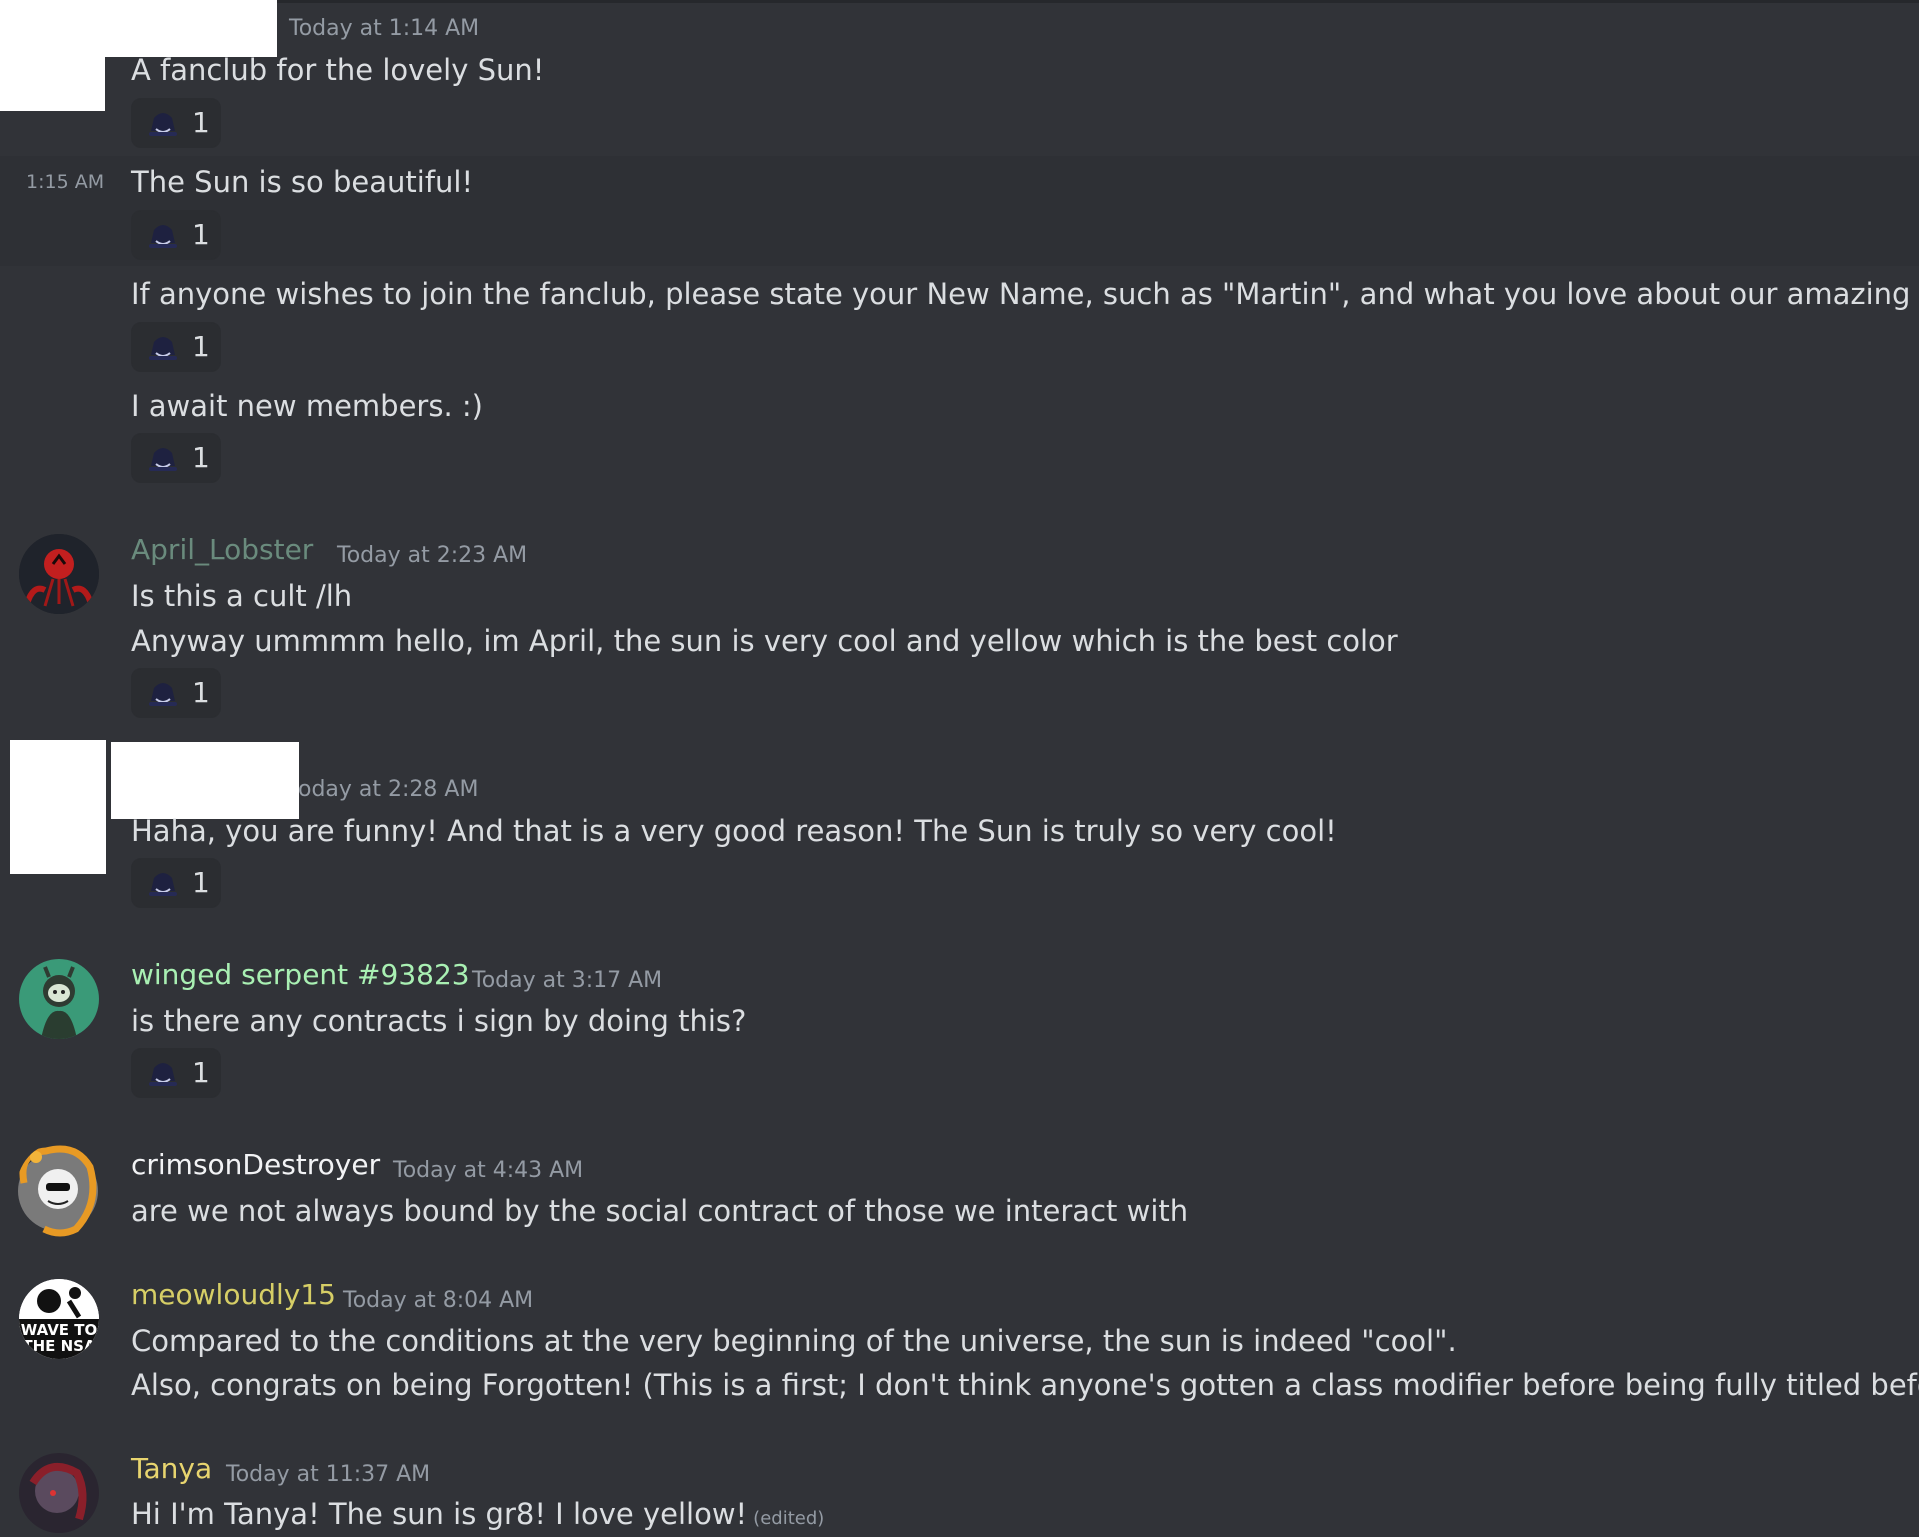 The image size is (1919, 1537). What do you see at coordinates (567, 980) in the screenshot?
I see `message-timestamp: Today at 3:17 AM` at bounding box center [567, 980].